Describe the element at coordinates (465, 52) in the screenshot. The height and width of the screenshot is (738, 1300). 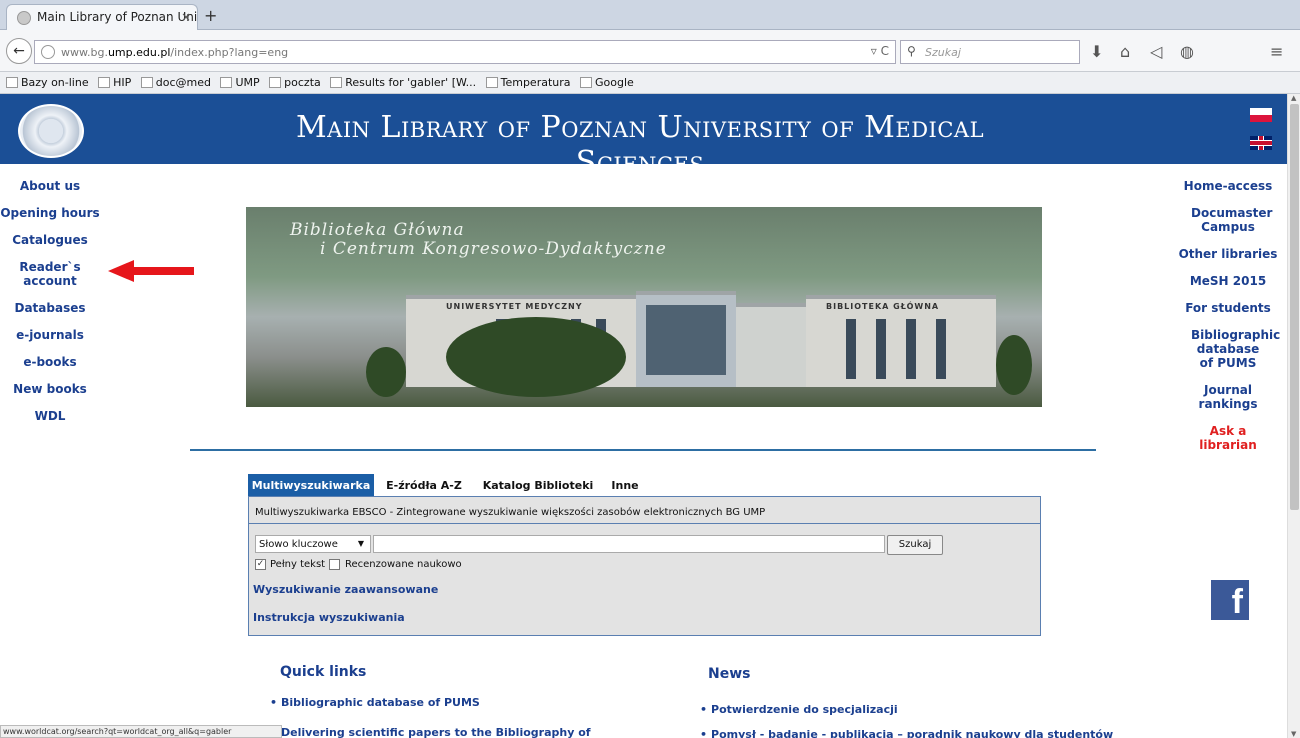
I see `address-bar: www.bg.ump.edu.pl/index.php?lang=eng ▿ C` at that location.